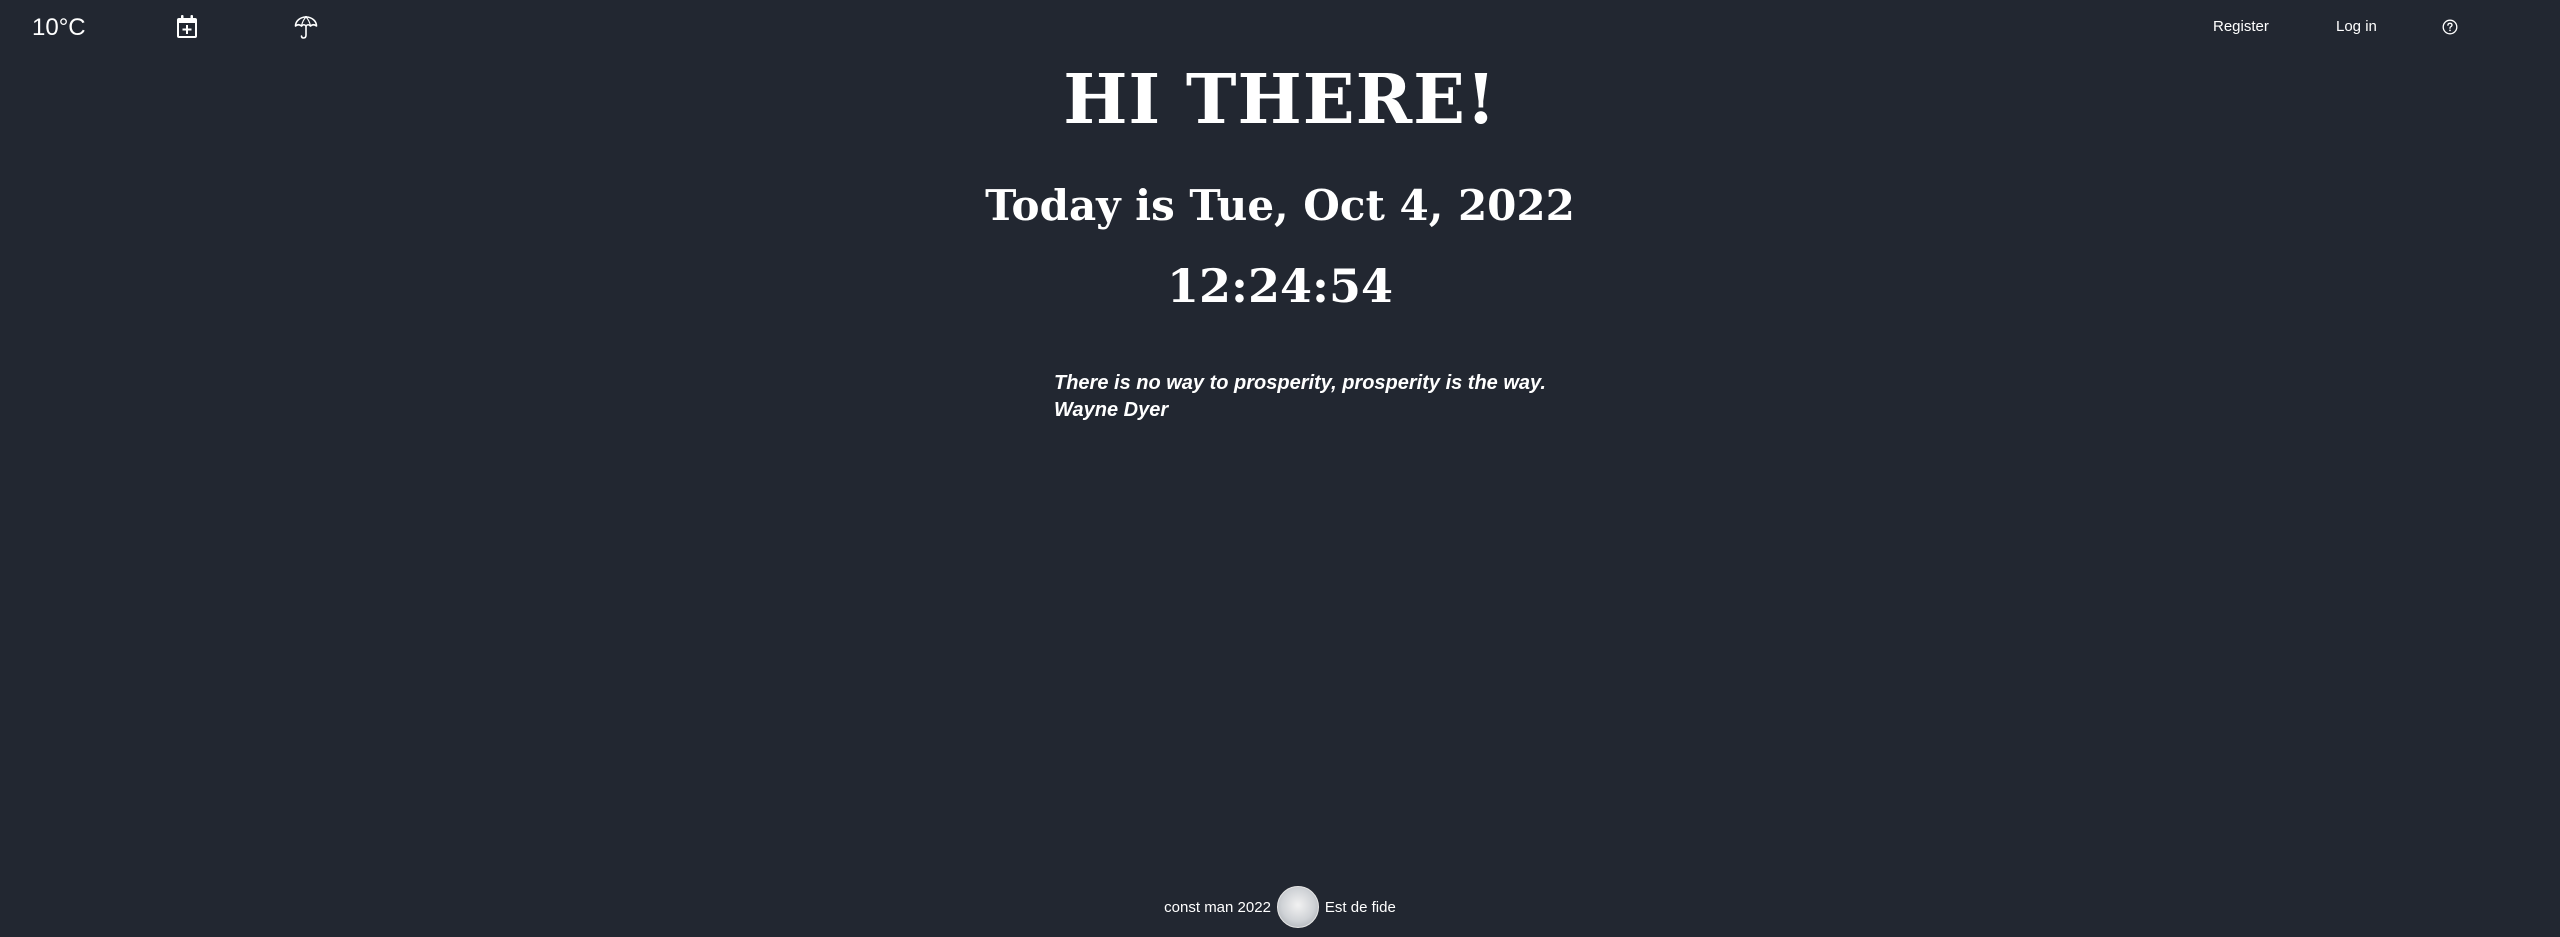 The image size is (2560, 937). Describe the element at coordinates (1217, 907) in the screenshot. I see `footer-copyright: const man 2022` at that location.